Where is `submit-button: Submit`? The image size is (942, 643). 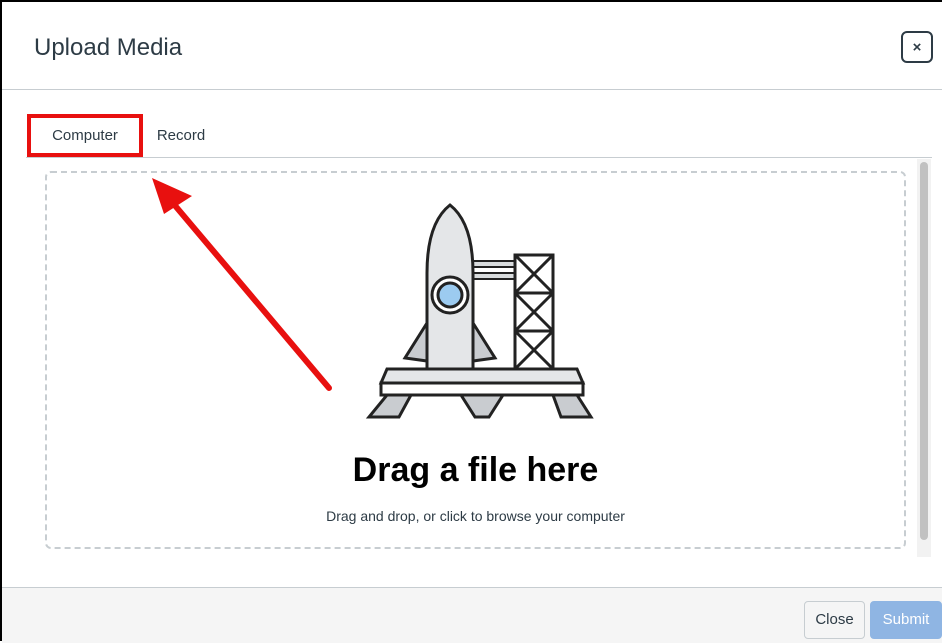
submit-button: Submit is located at coordinates (906, 620).